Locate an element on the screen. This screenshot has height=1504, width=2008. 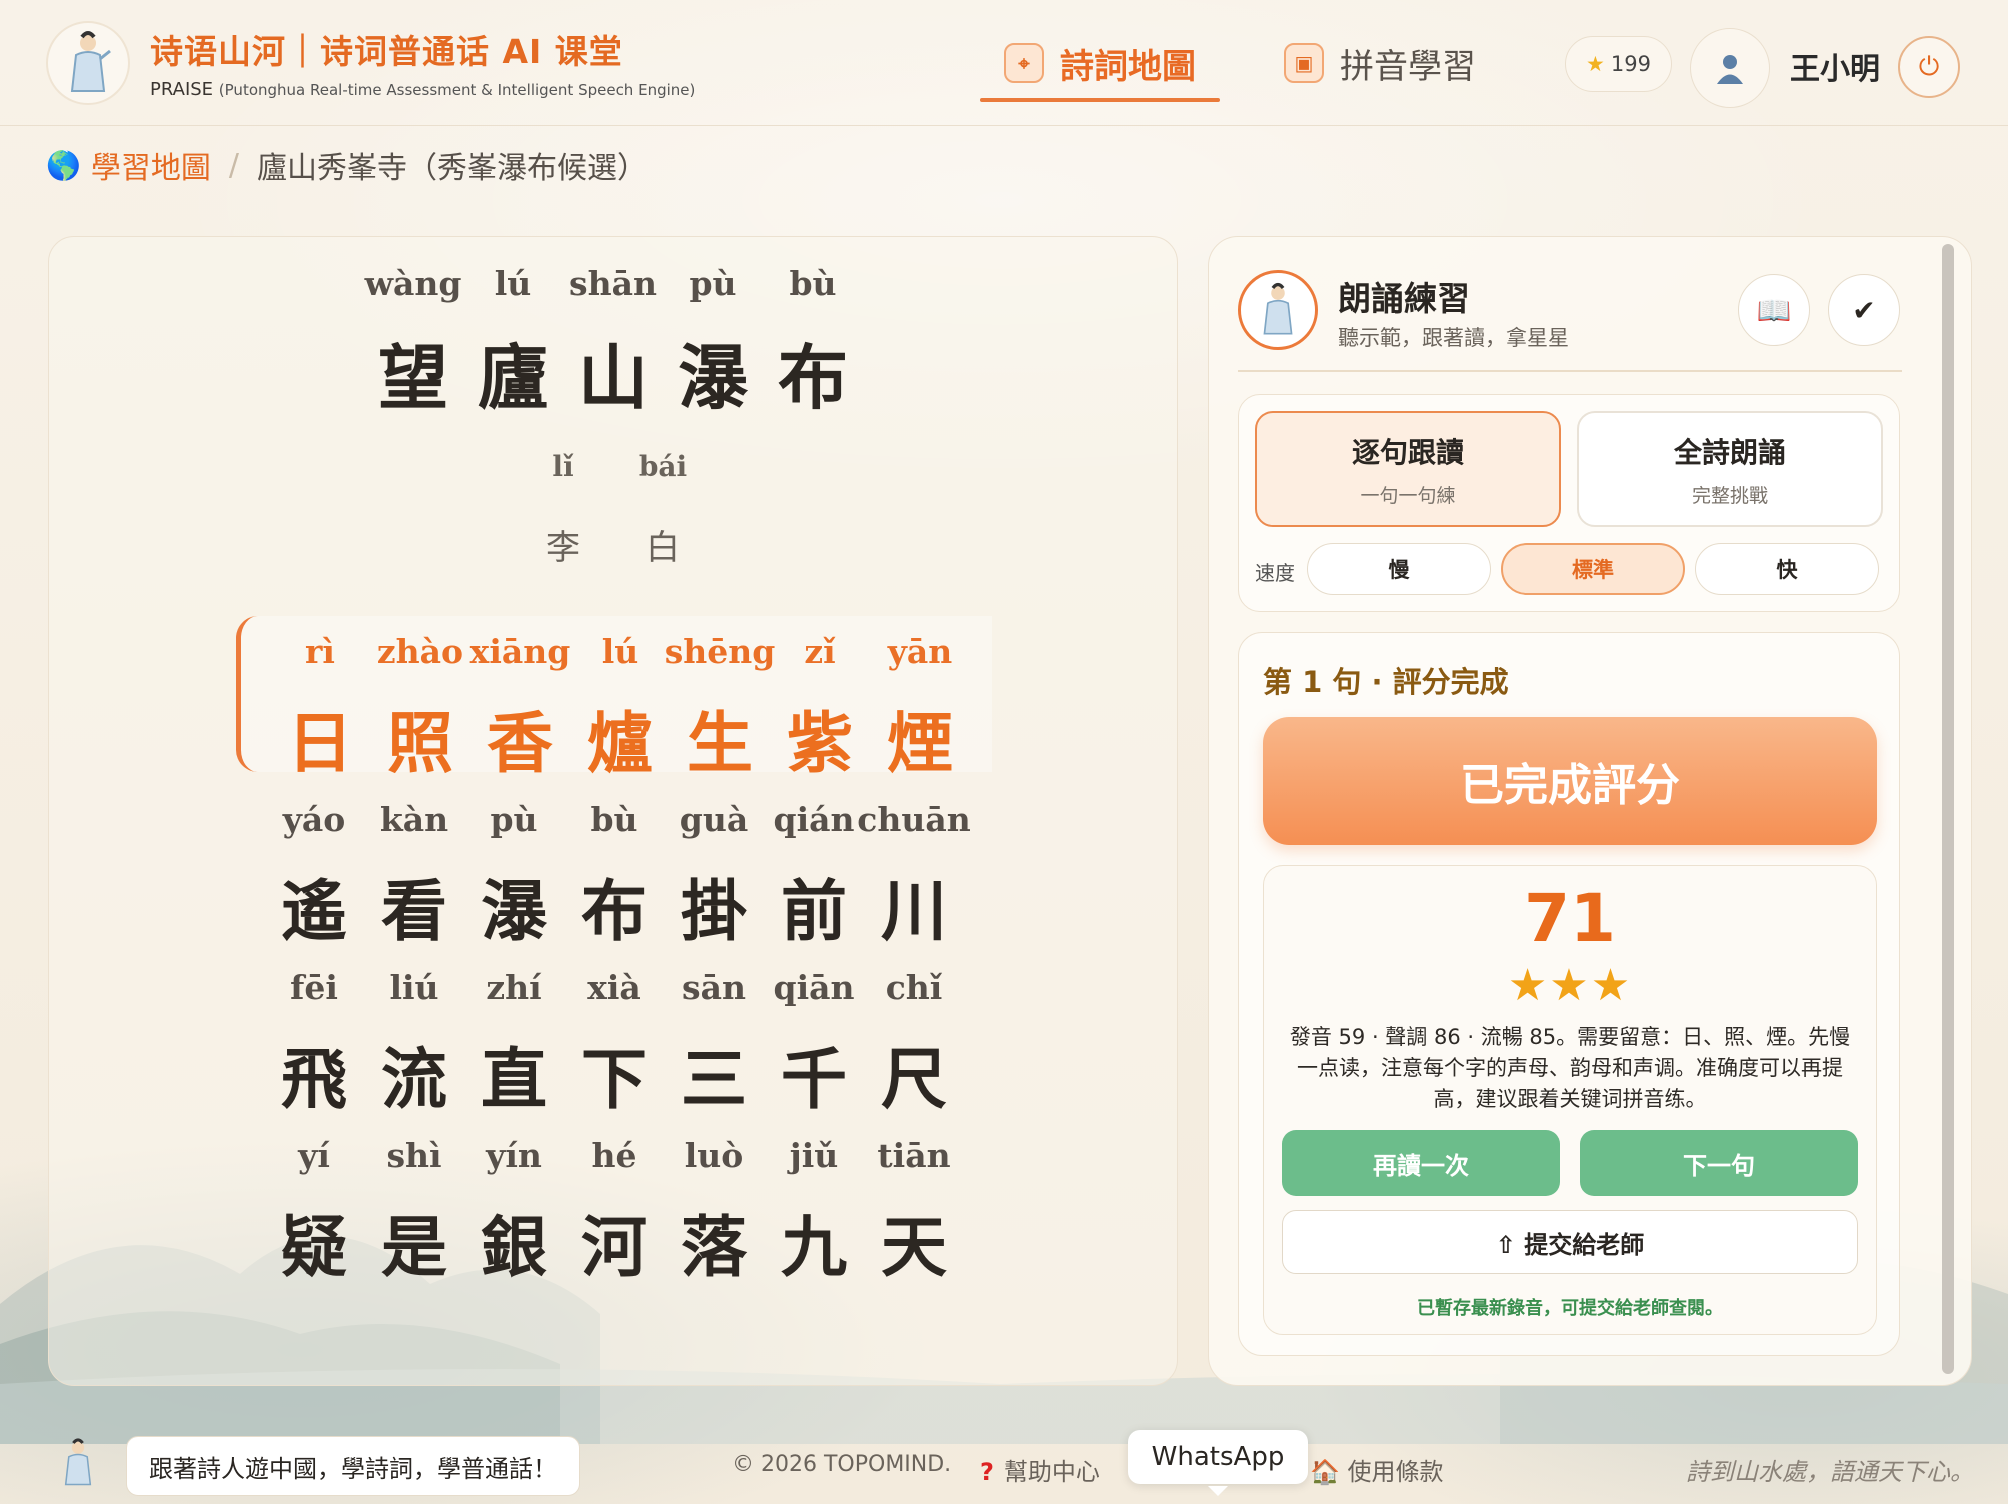
poem-char: yáo 遙 is located at coordinates (314, 877).